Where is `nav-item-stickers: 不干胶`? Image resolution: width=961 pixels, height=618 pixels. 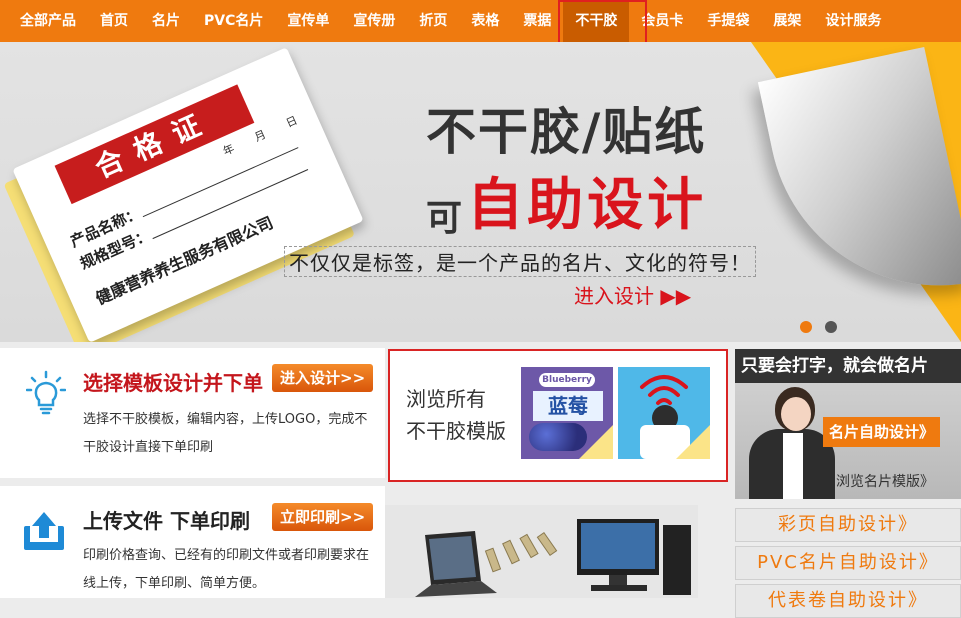
nav-item-stickers: 不干胶 is located at coordinates (596, 21).